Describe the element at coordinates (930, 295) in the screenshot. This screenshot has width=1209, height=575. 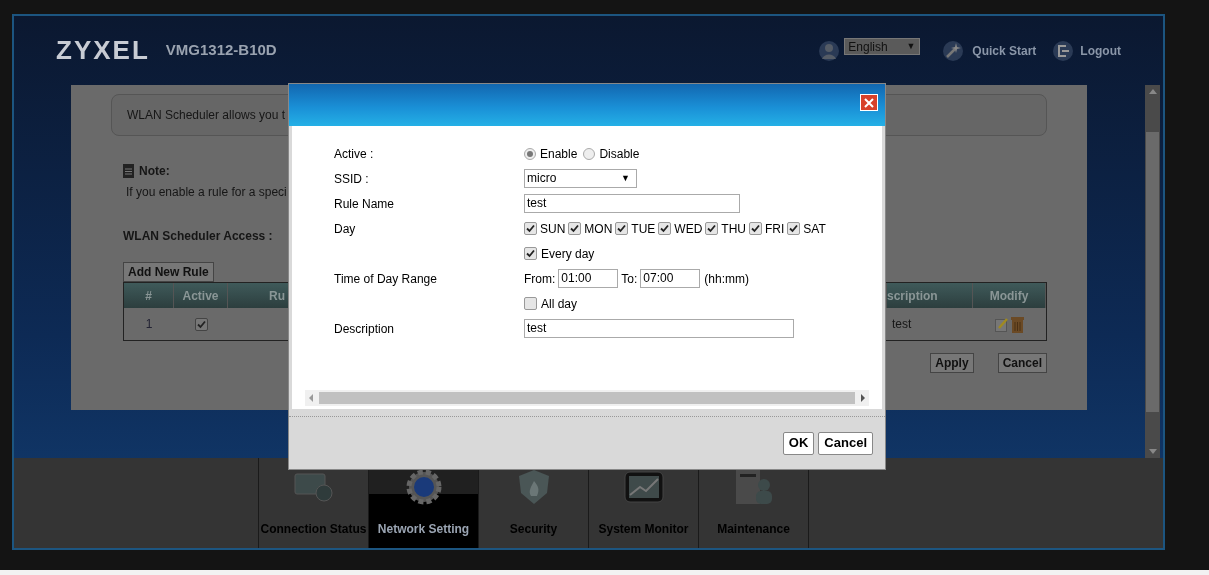
I see `column-header: scription` at that location.